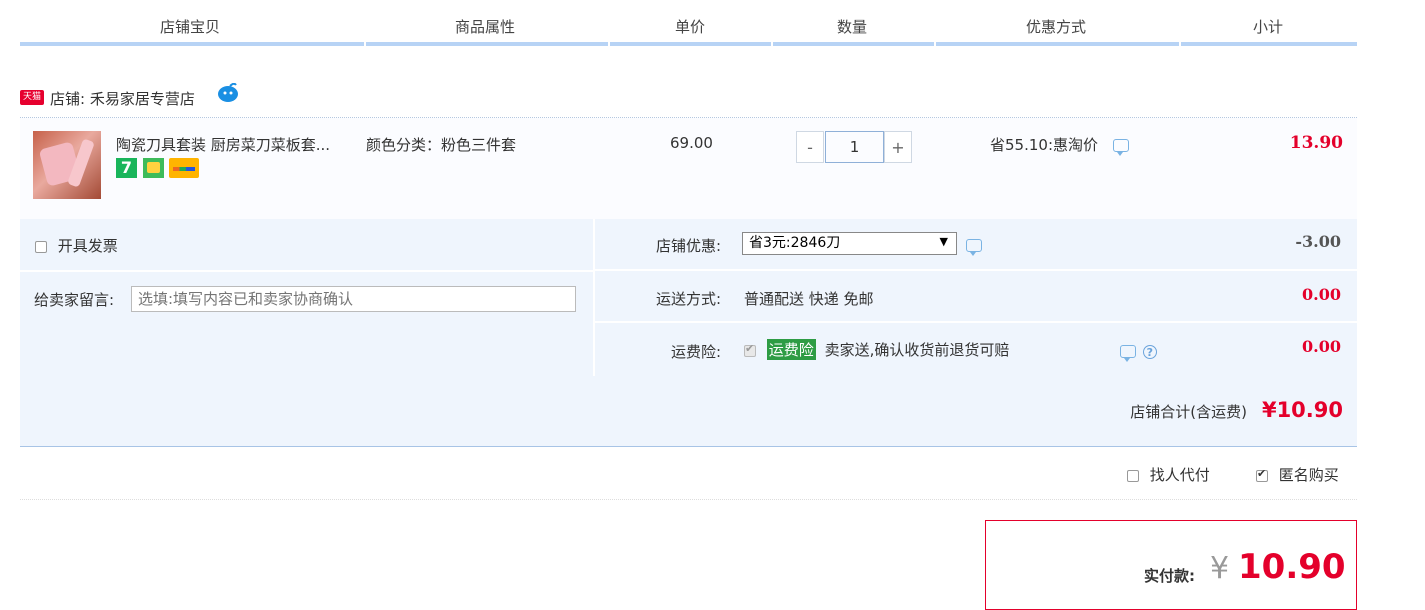  Describe the element at coordinates (810, 147) in the screenshot. I see `quantity-decrease-button: -` at that location.